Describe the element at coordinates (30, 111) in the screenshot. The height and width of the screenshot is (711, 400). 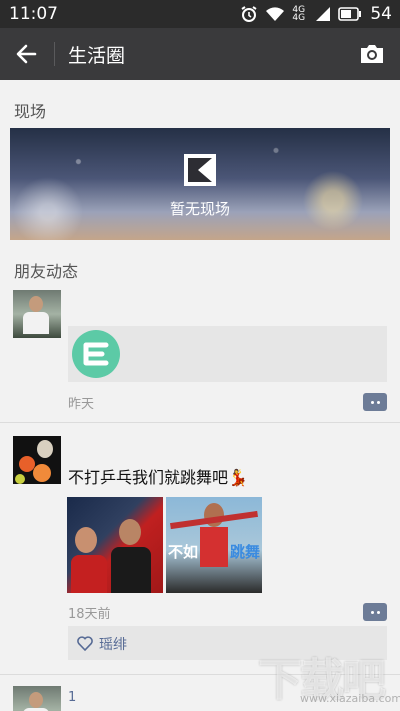
I see `live-section-label: 现场` at that location.